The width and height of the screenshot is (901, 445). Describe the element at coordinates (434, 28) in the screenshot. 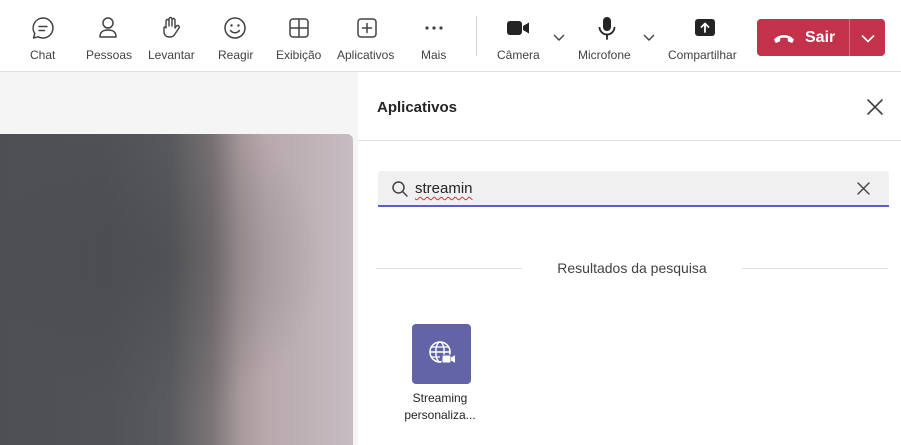

I see `more-icon` at that location.